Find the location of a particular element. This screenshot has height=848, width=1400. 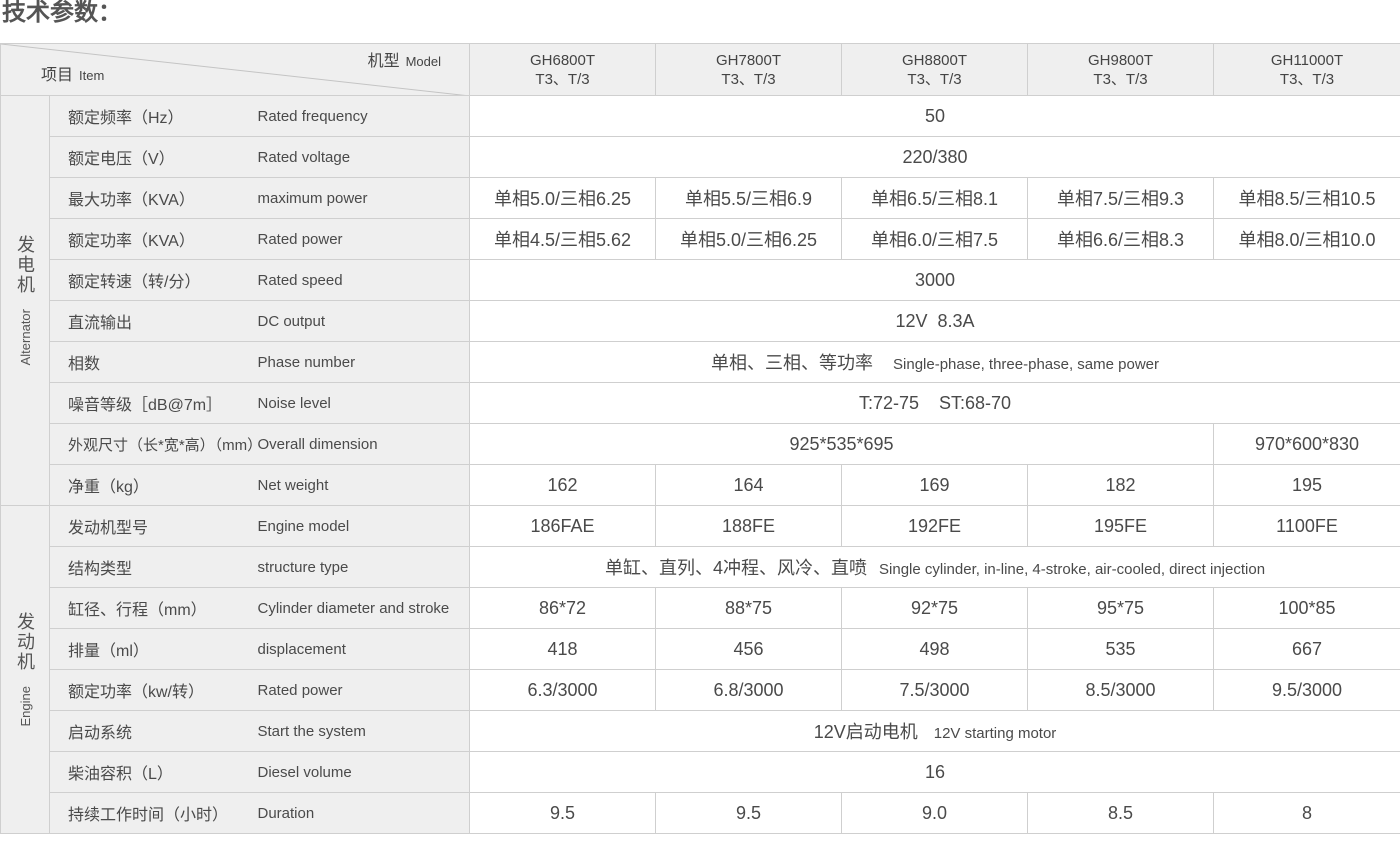

cell-value: 单相8.5/三相10.5 is located at coordinates (1306, 198).